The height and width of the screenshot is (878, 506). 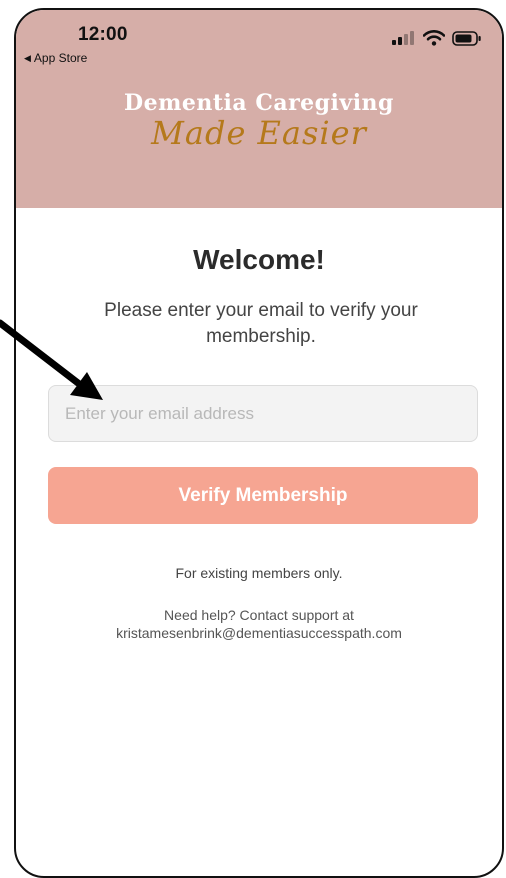 I want to click on battery-icon, so click(x=466, y=38).